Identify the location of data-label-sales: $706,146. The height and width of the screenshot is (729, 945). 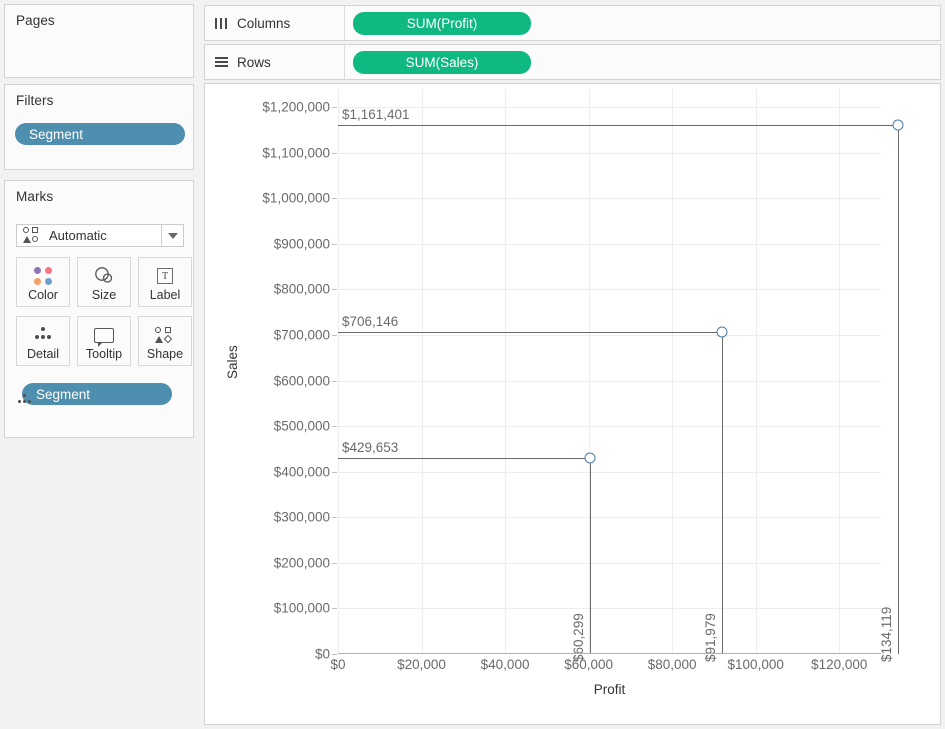
(370, 322).